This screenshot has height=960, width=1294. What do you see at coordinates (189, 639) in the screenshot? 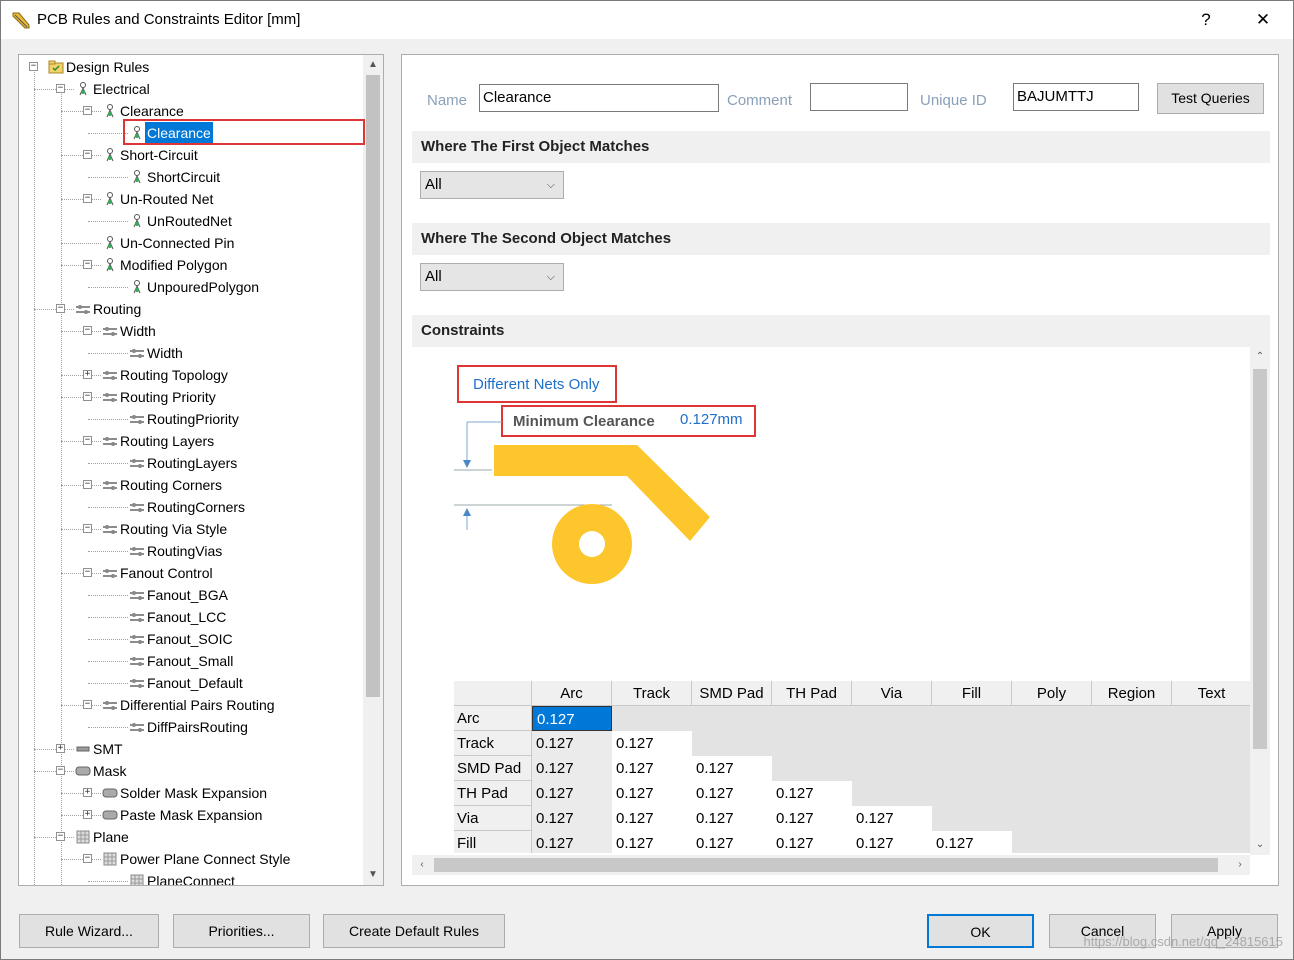
I see `tree-item: Fanout_SOIC` at bounding box center [189, 639].